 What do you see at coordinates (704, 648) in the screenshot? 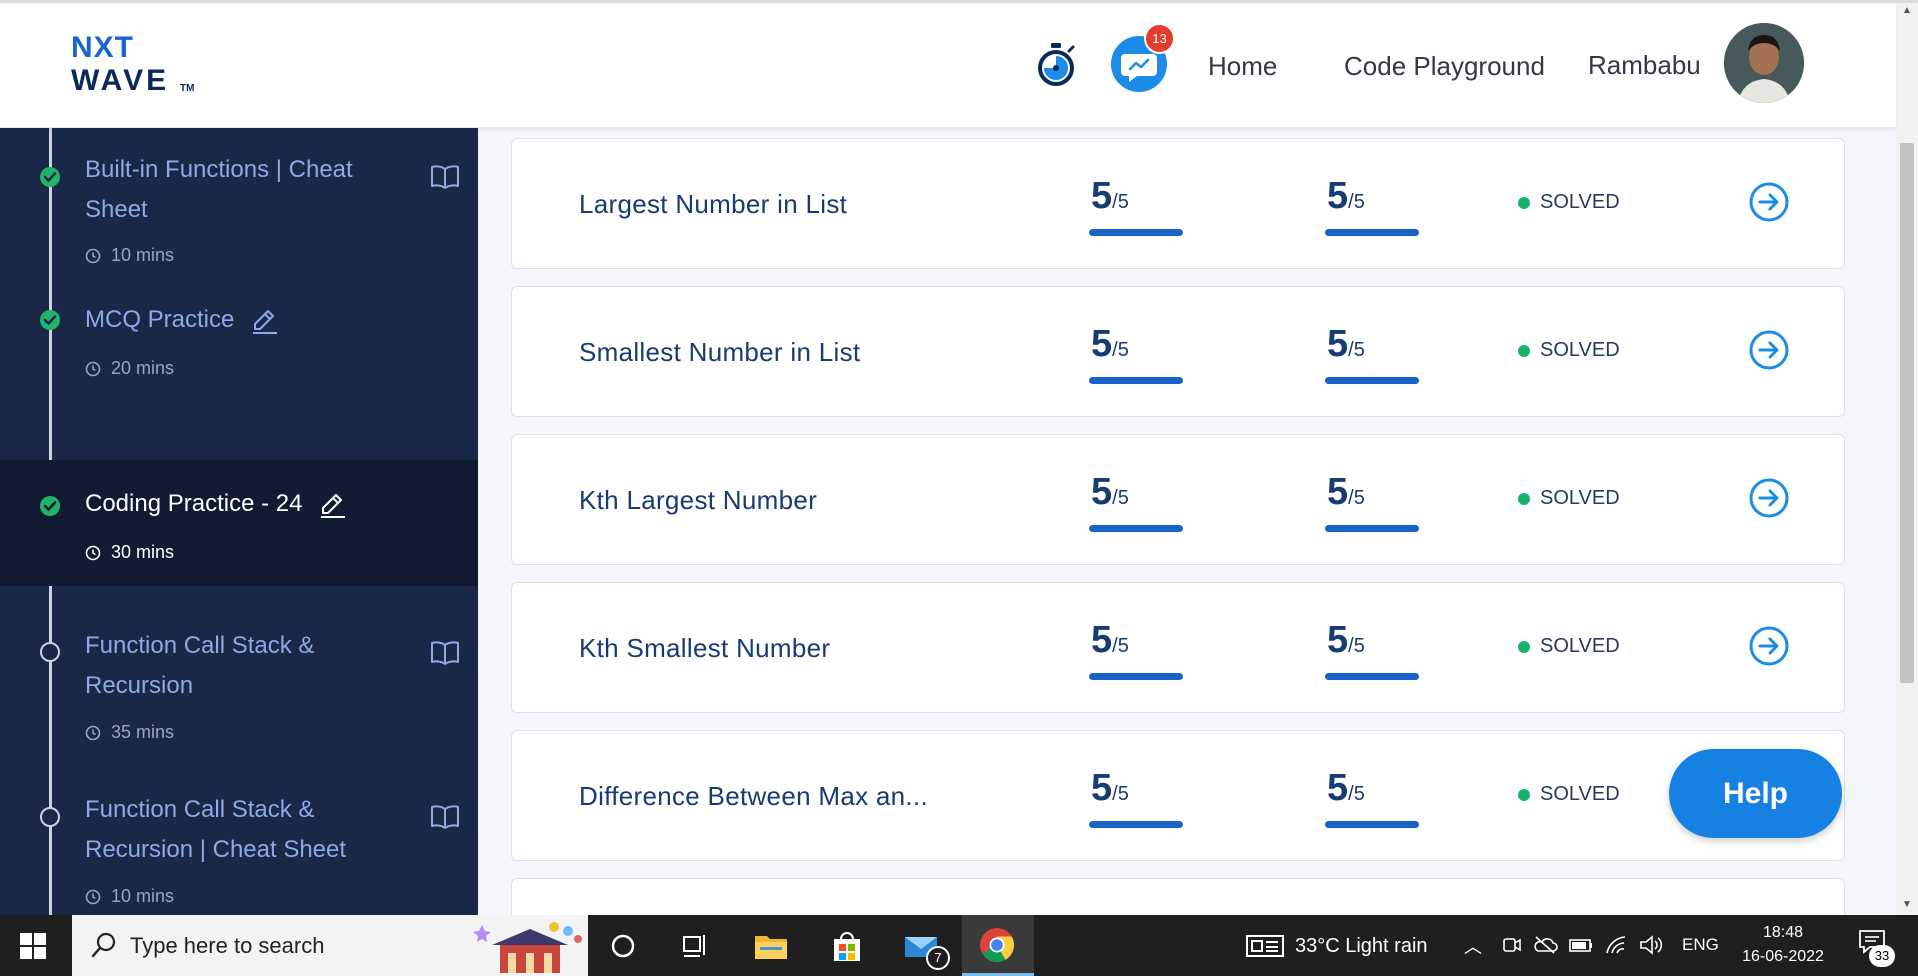
I see `question-title: Kth Smallest Number` at bounding box center [704, 648].